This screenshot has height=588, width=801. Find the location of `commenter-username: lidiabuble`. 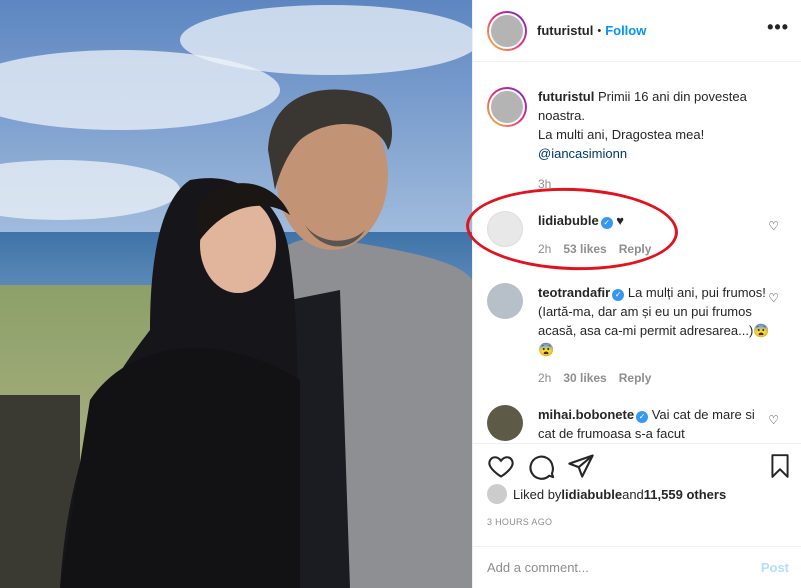

commenter-username: lidiabuble is located at coordinates (568, 220).